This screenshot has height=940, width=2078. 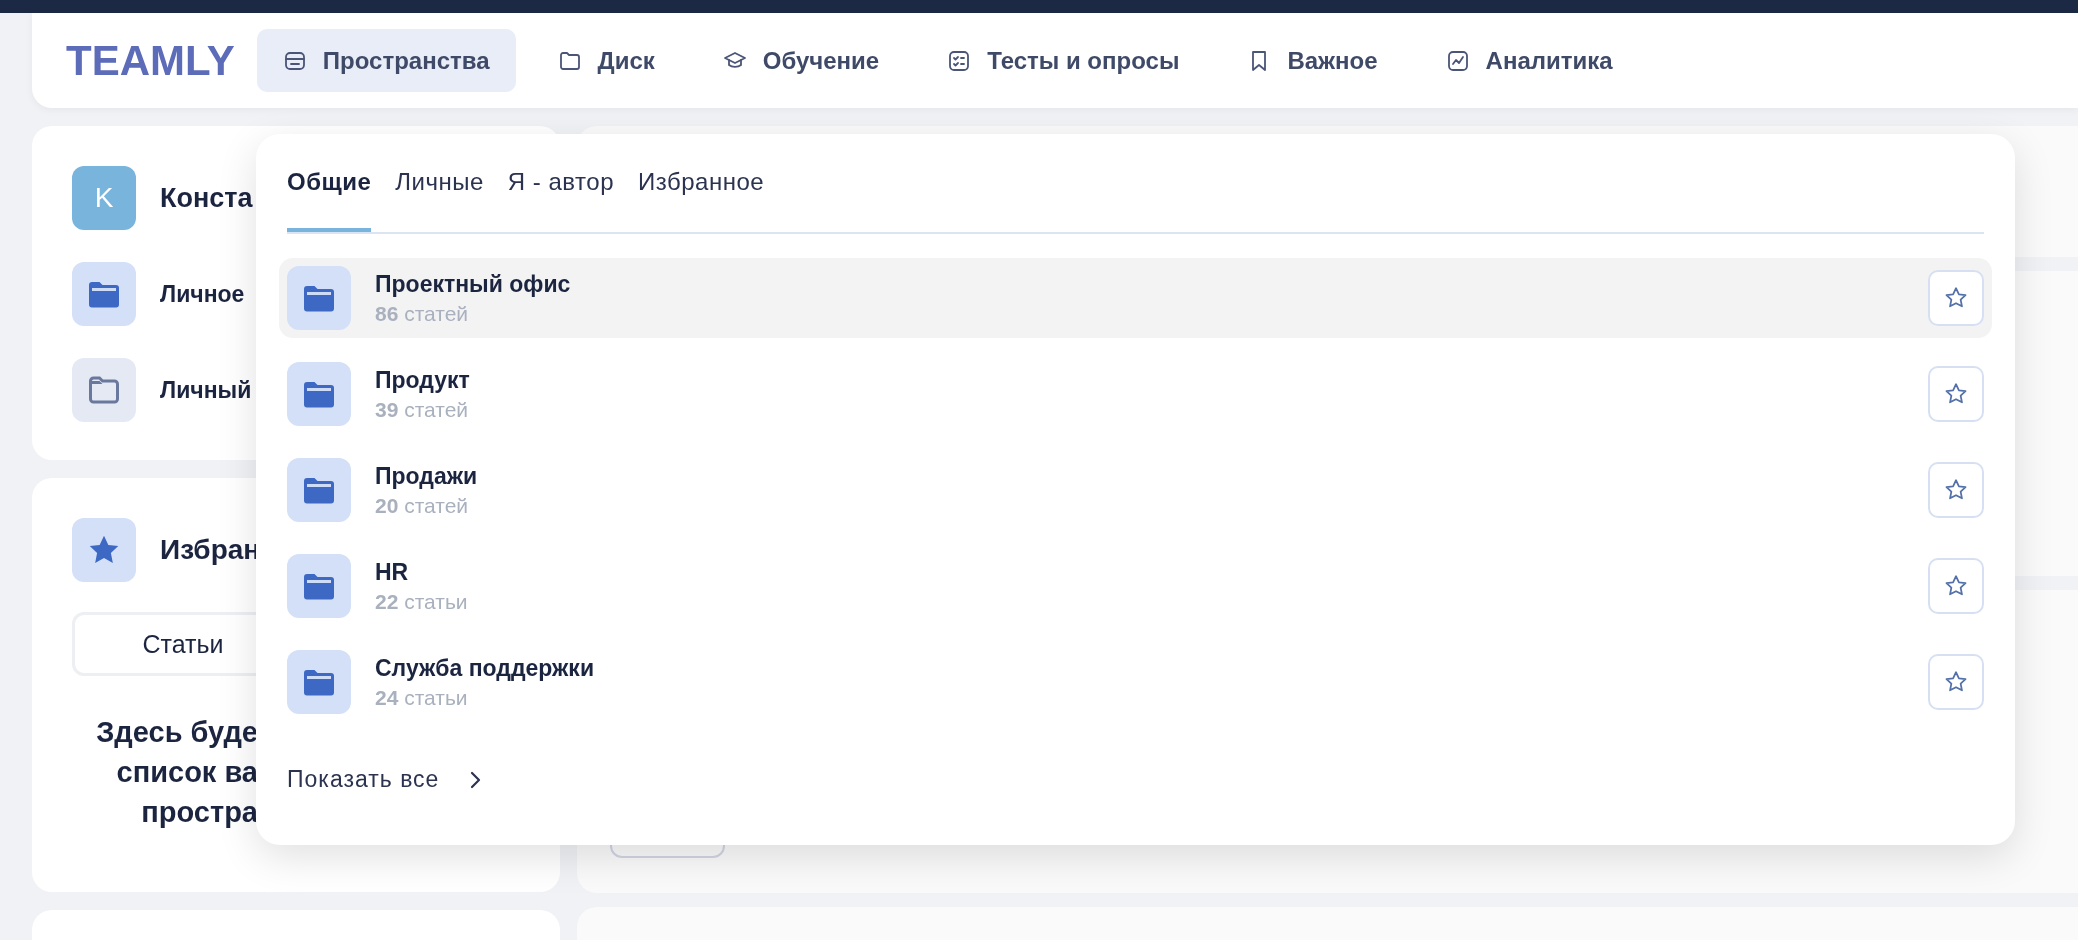 What do you see at coordinates (422, 409) in the screenshot?
I see `article-count: 39 статей` at bounding box center [422, 409].